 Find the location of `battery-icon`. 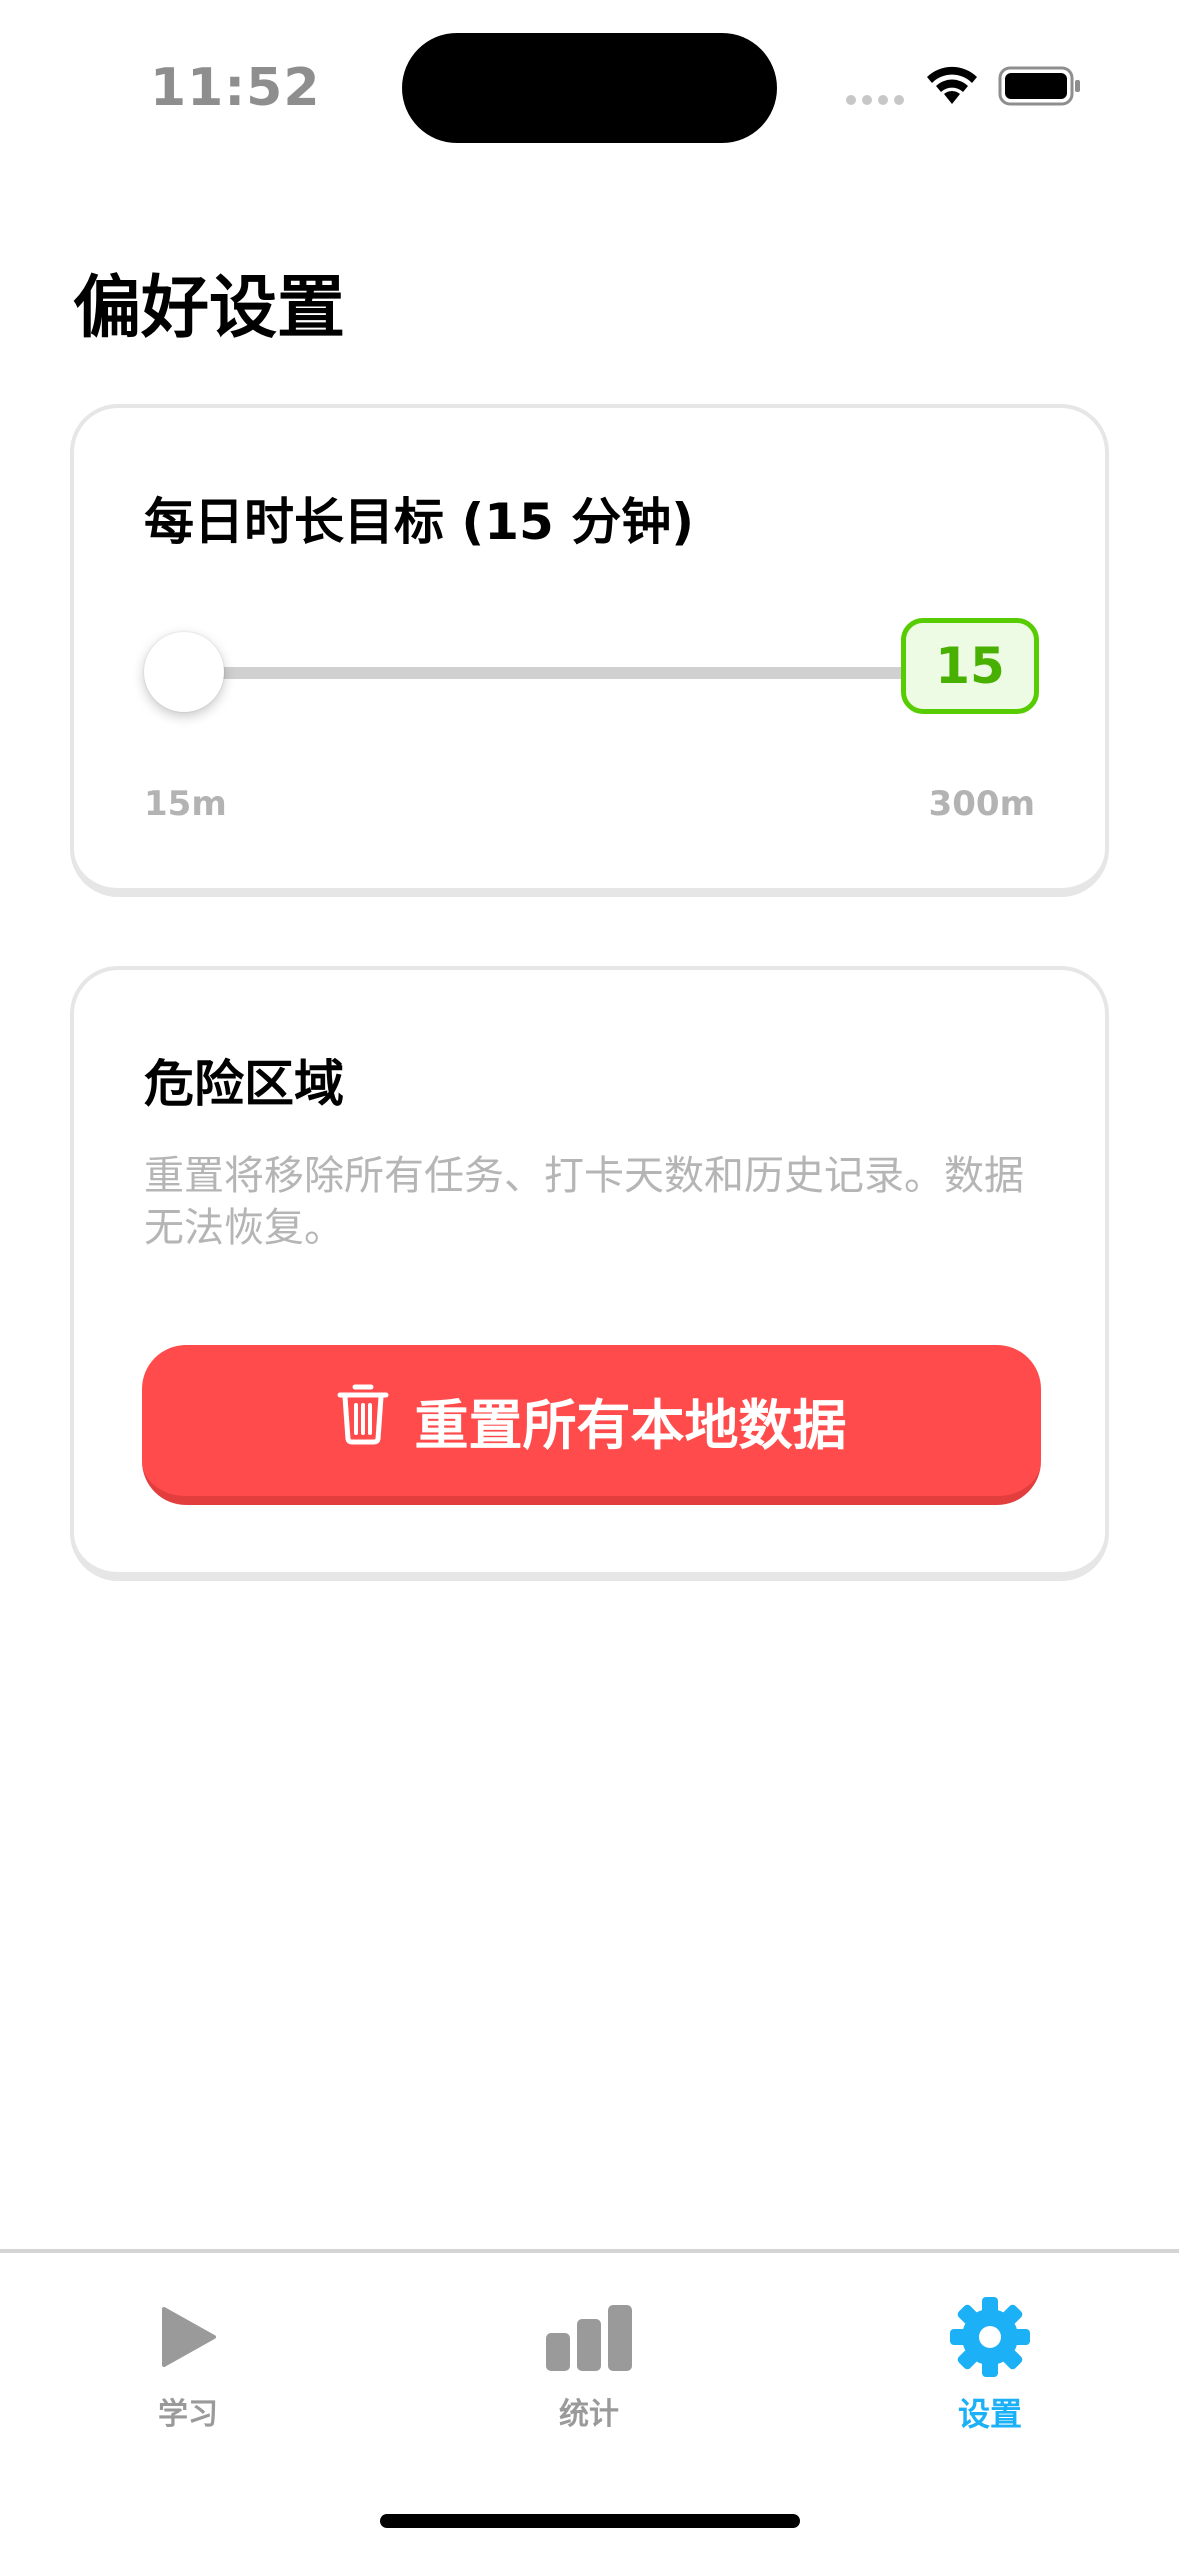

battery-icon is located at coordinates (1040, 88).